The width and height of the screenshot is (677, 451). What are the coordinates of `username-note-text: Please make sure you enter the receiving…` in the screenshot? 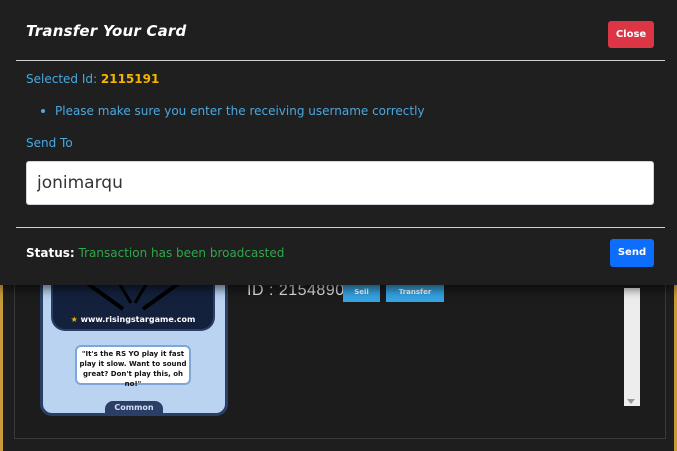 It's located at (240, 111).